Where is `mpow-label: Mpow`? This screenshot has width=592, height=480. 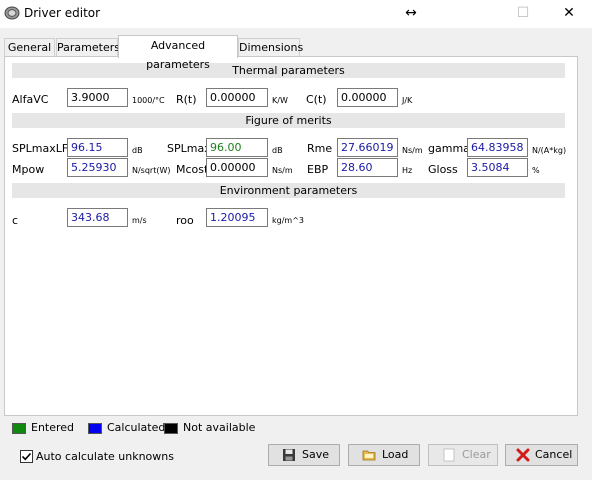
mpow-label: Mpow is located at coordinates (28, 169).